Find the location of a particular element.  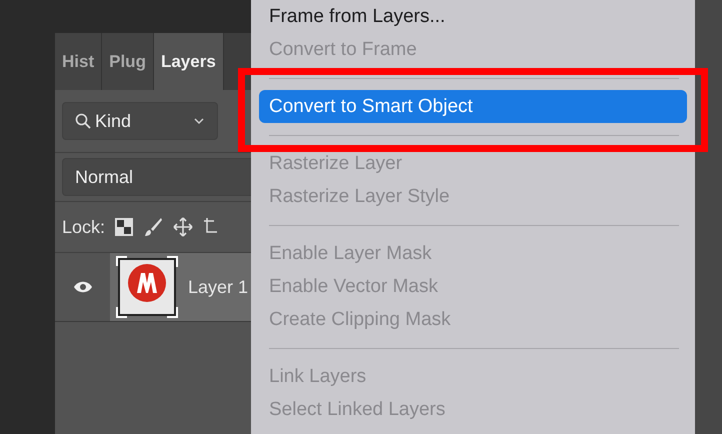

menu-item: Convert to Smart Object is located at coordinates (473, 106).